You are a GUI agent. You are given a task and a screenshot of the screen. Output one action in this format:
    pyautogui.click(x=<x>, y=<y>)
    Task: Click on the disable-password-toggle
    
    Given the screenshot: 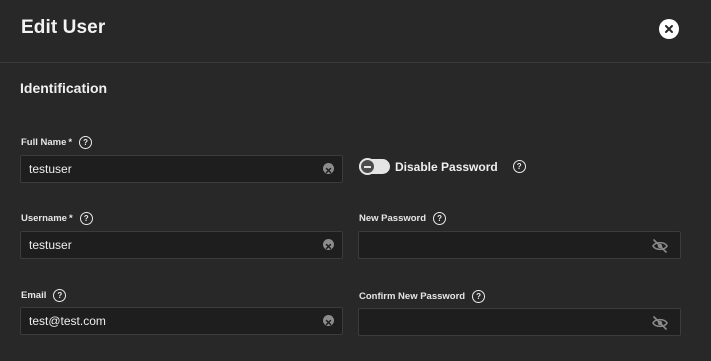 What is the action you would take?
    pyautogui.click(x=374, y=166)
    